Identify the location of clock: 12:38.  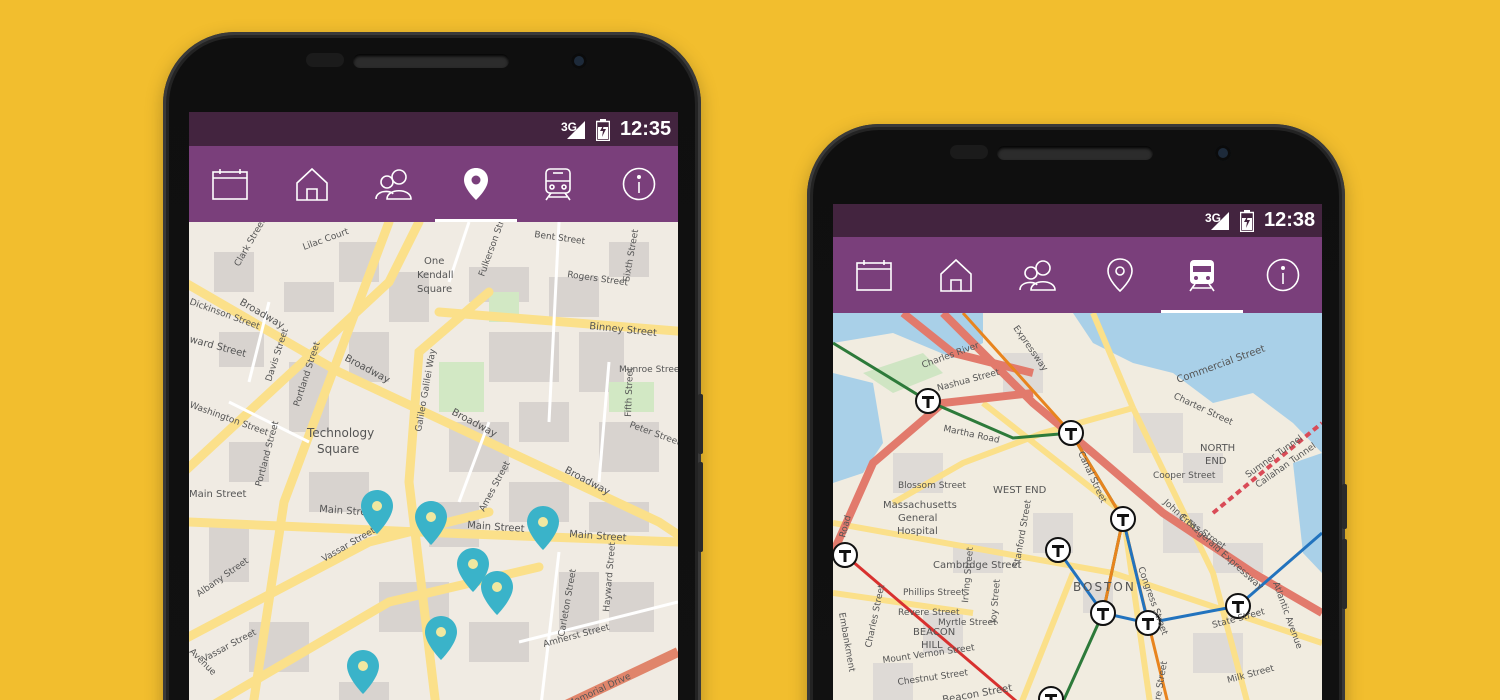
(1290, 220).